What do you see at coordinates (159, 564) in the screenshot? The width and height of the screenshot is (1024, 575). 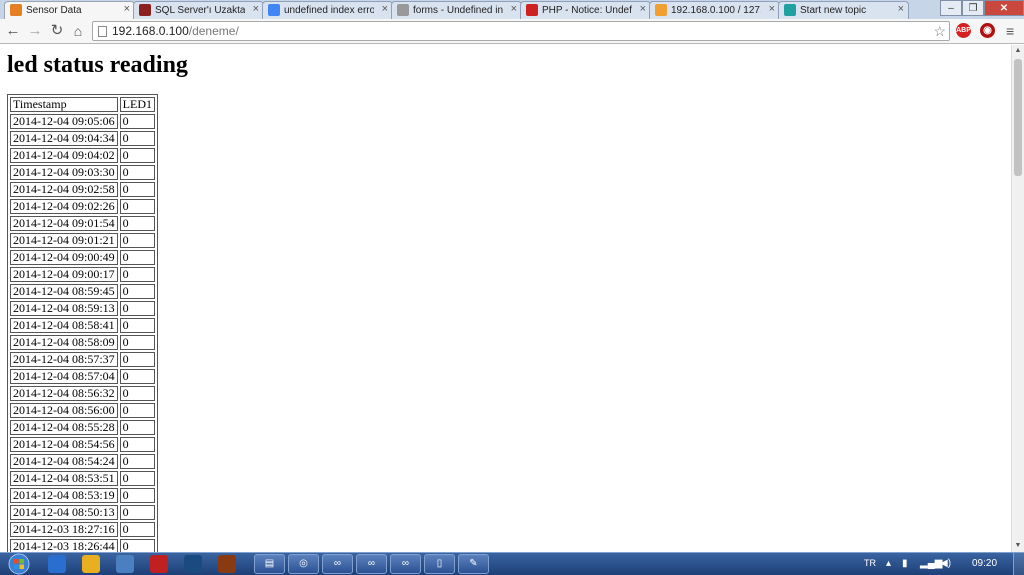 I see `adobe-icon` at bounding box center [159, 564].